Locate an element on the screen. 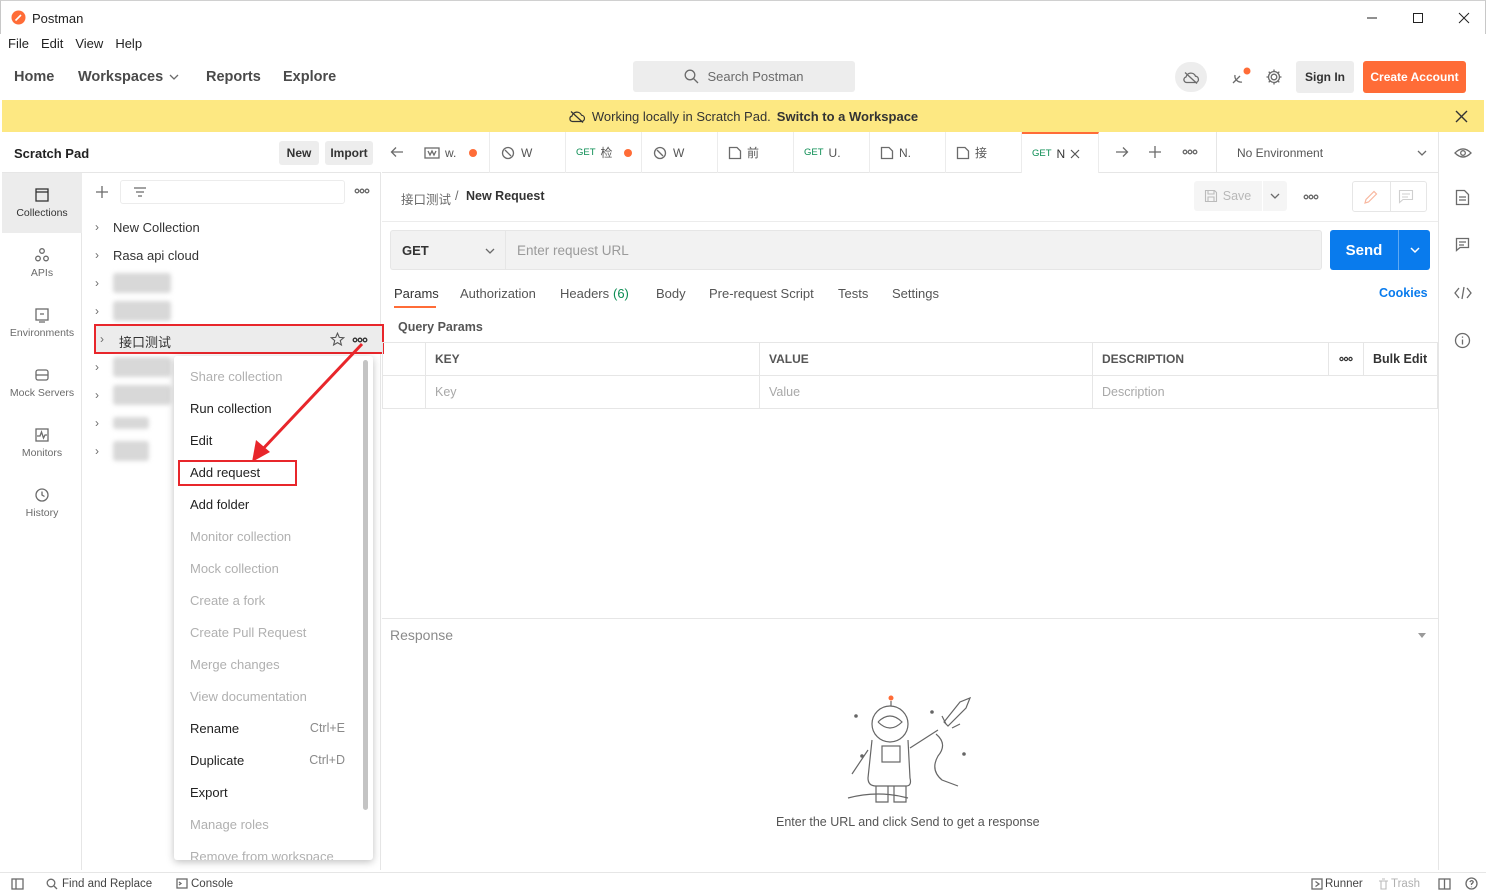 This screenshot has width=1486, height=895. more-options-icon is located at coordinates (362, 191).